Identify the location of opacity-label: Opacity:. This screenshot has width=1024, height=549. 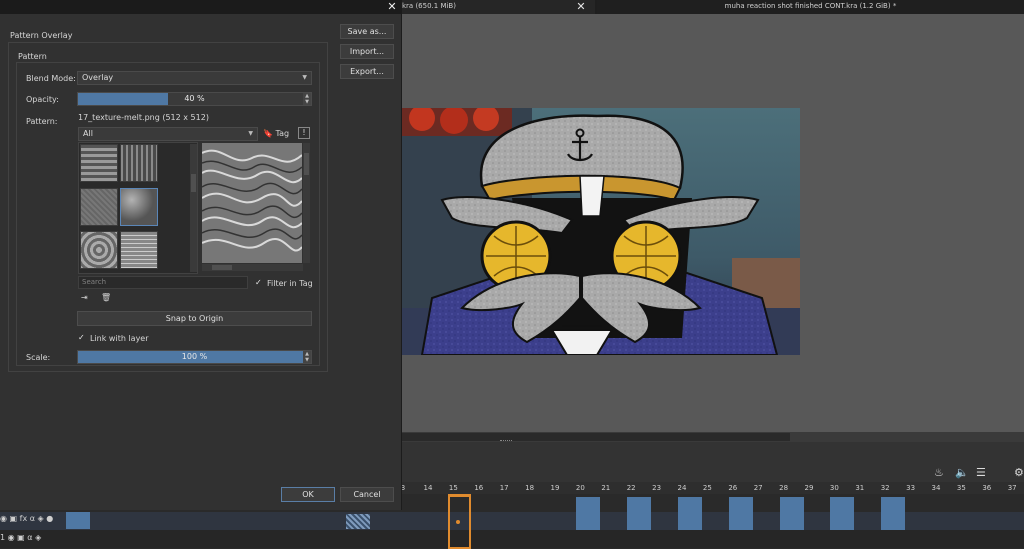
(42, 99).